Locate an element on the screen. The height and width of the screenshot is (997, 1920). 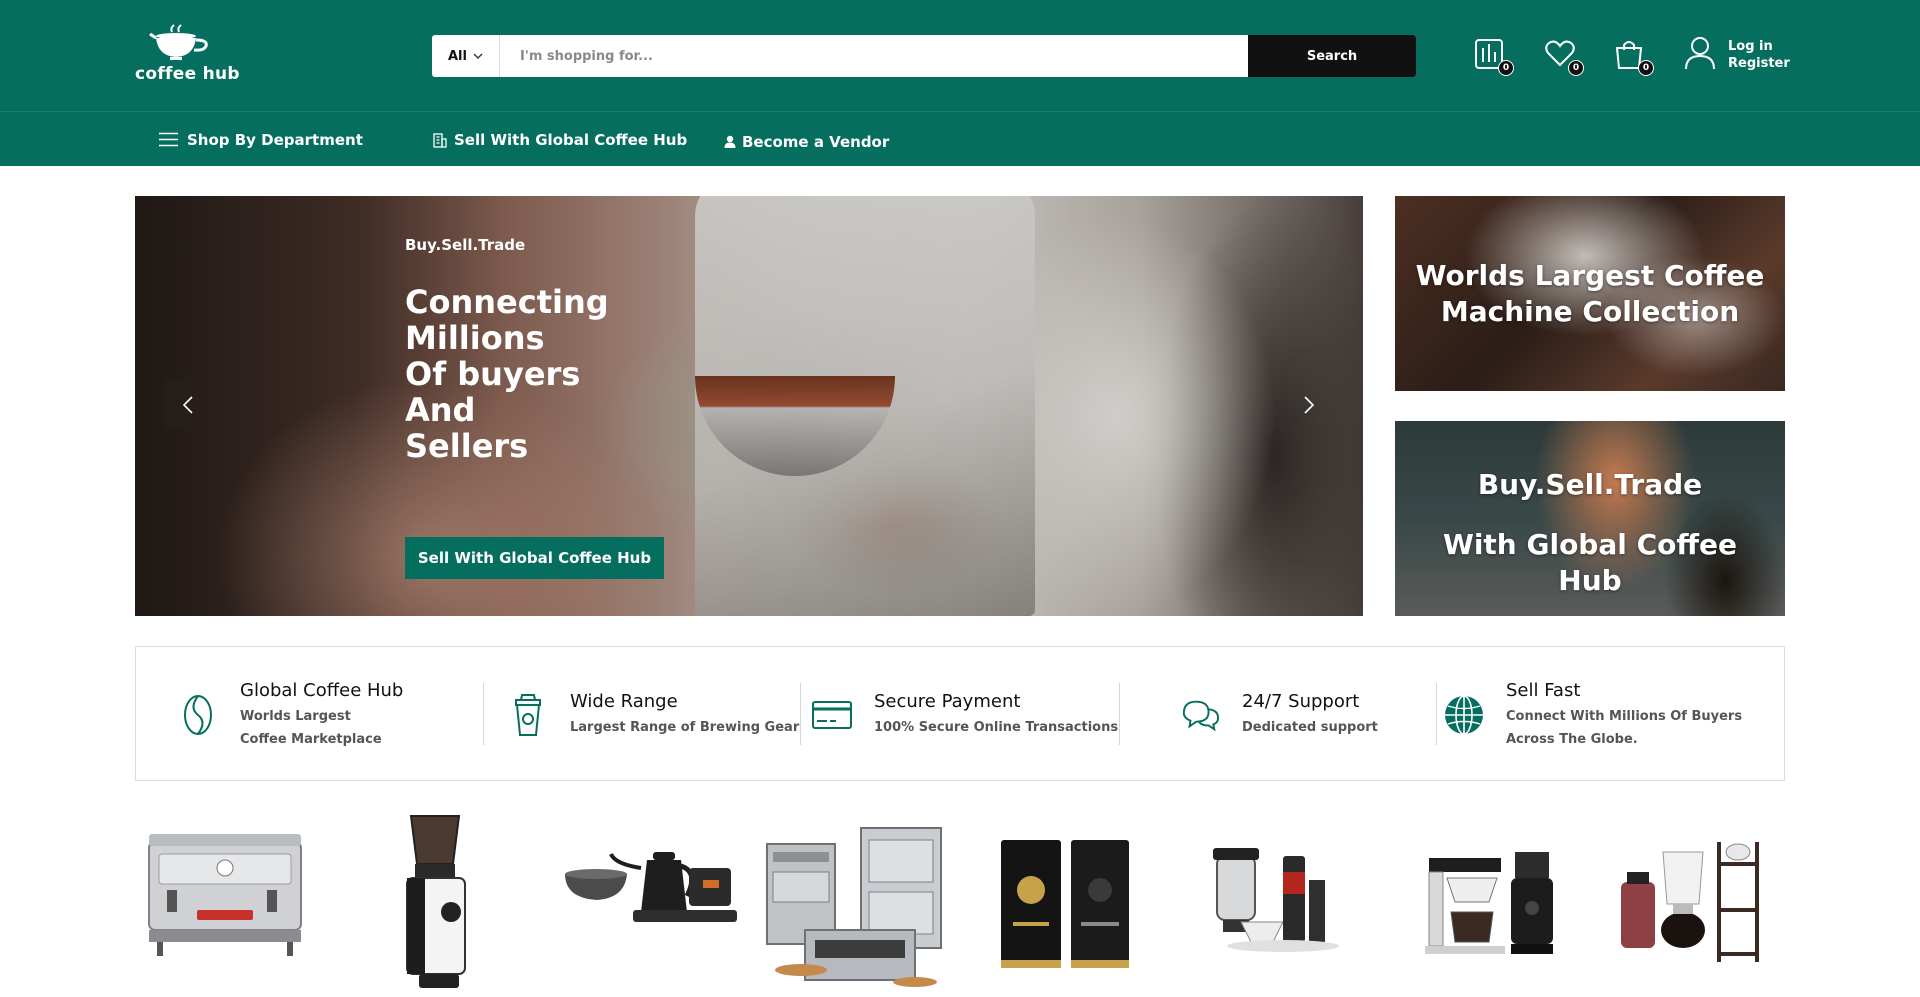
search-bar: All Search is located at coordinates (924, 56).